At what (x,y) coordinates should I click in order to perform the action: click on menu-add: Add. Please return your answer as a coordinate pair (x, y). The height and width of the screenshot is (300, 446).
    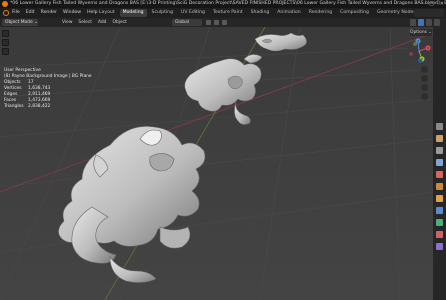
    Looking at the image, I should click on (102, 22).